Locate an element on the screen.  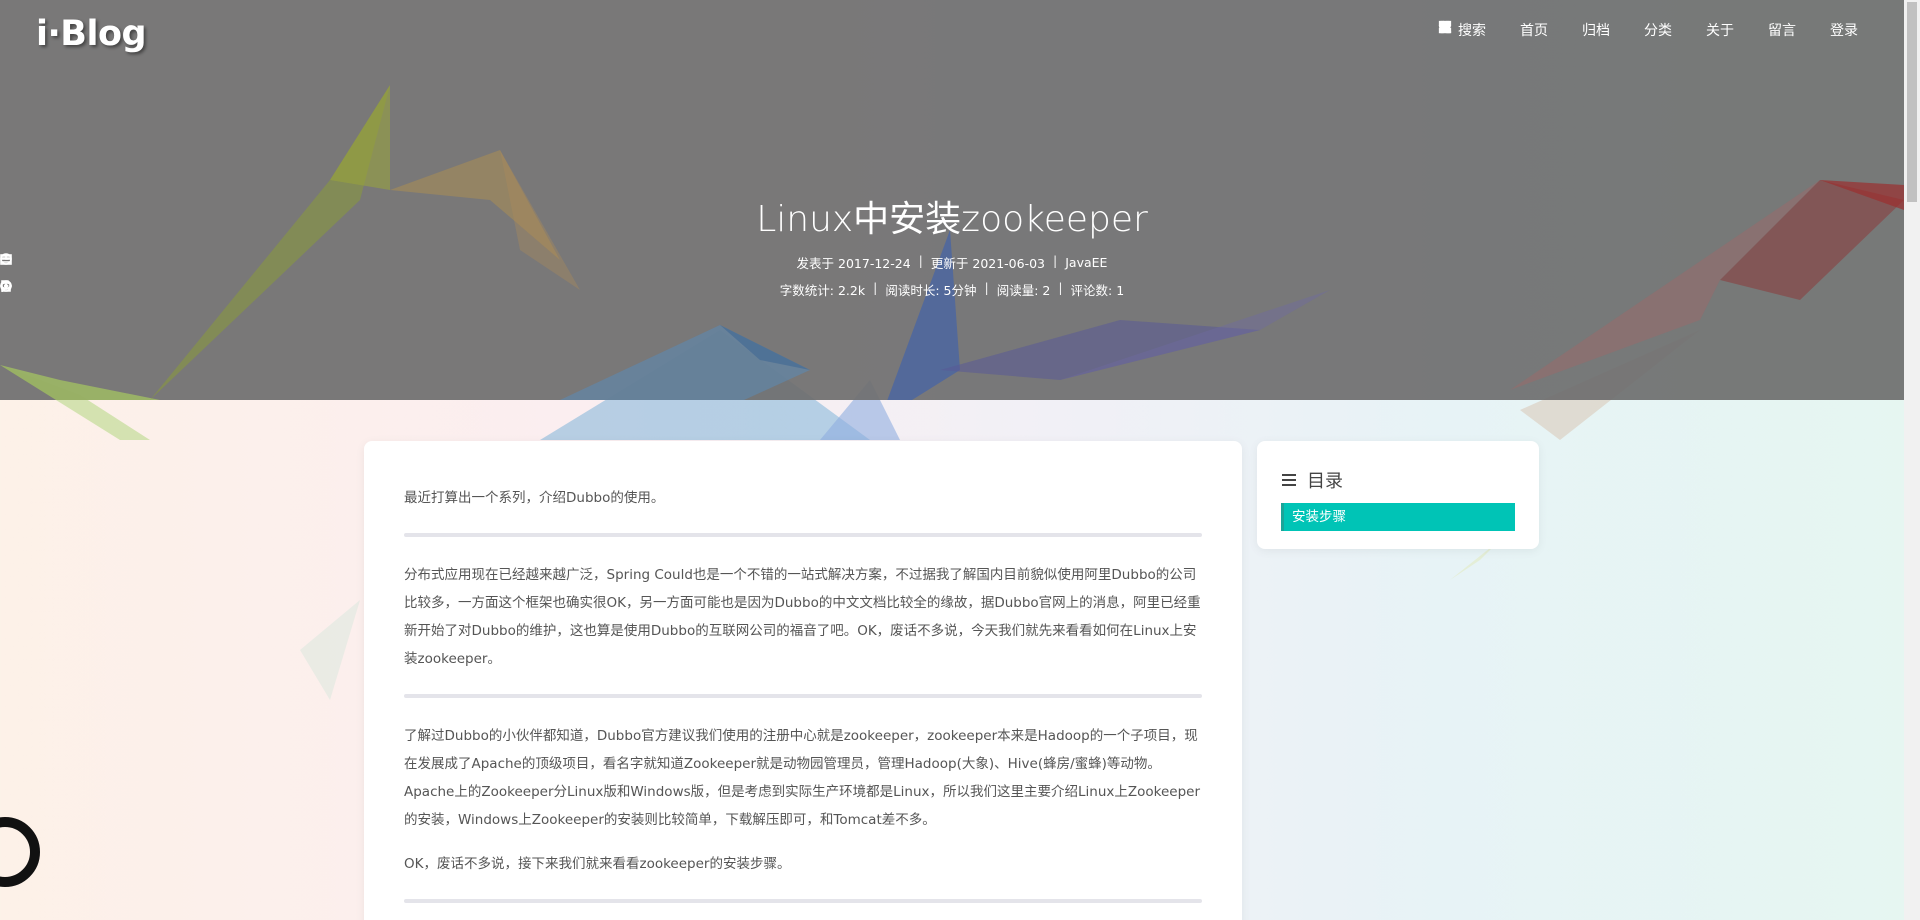
nav-login: 登录 is located at coordinates (1648, 30).